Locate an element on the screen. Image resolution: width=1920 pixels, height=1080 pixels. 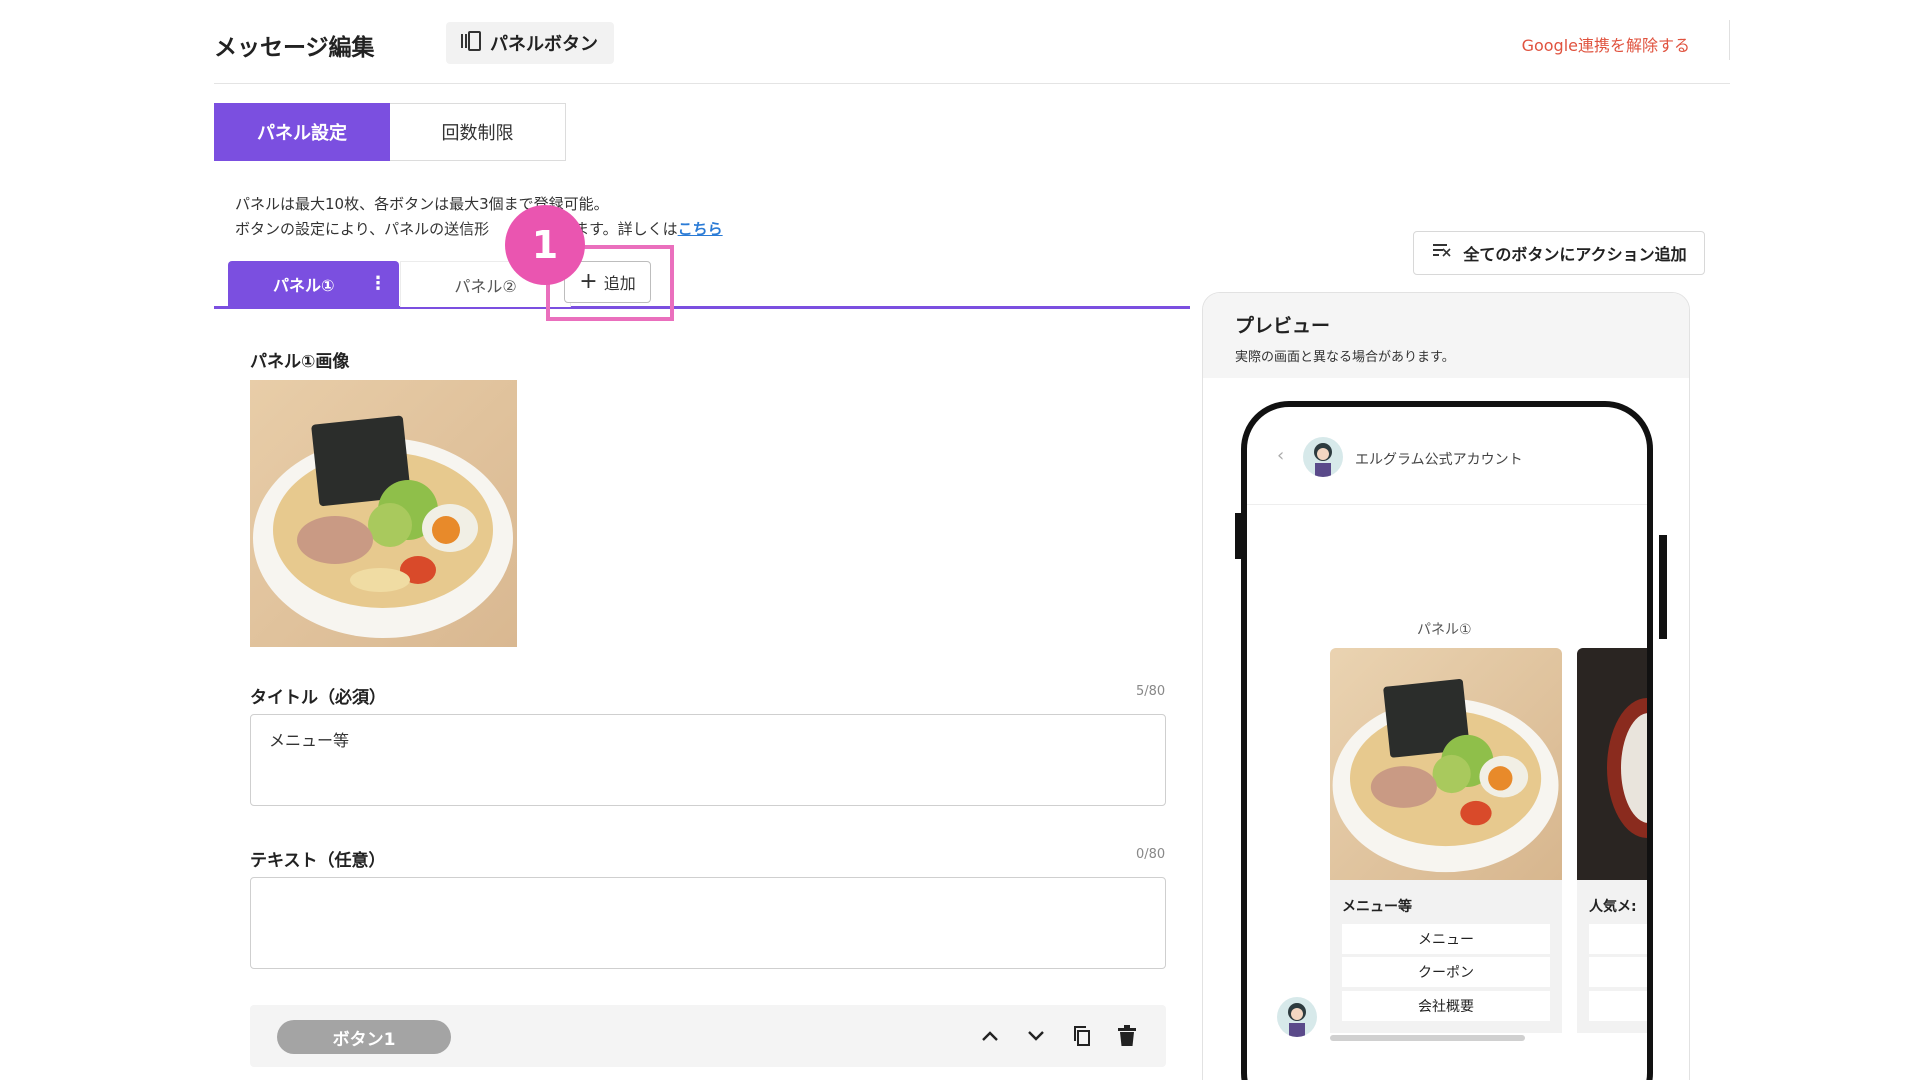
preview-title: プレビュー is located at coordinates (1283, 326).